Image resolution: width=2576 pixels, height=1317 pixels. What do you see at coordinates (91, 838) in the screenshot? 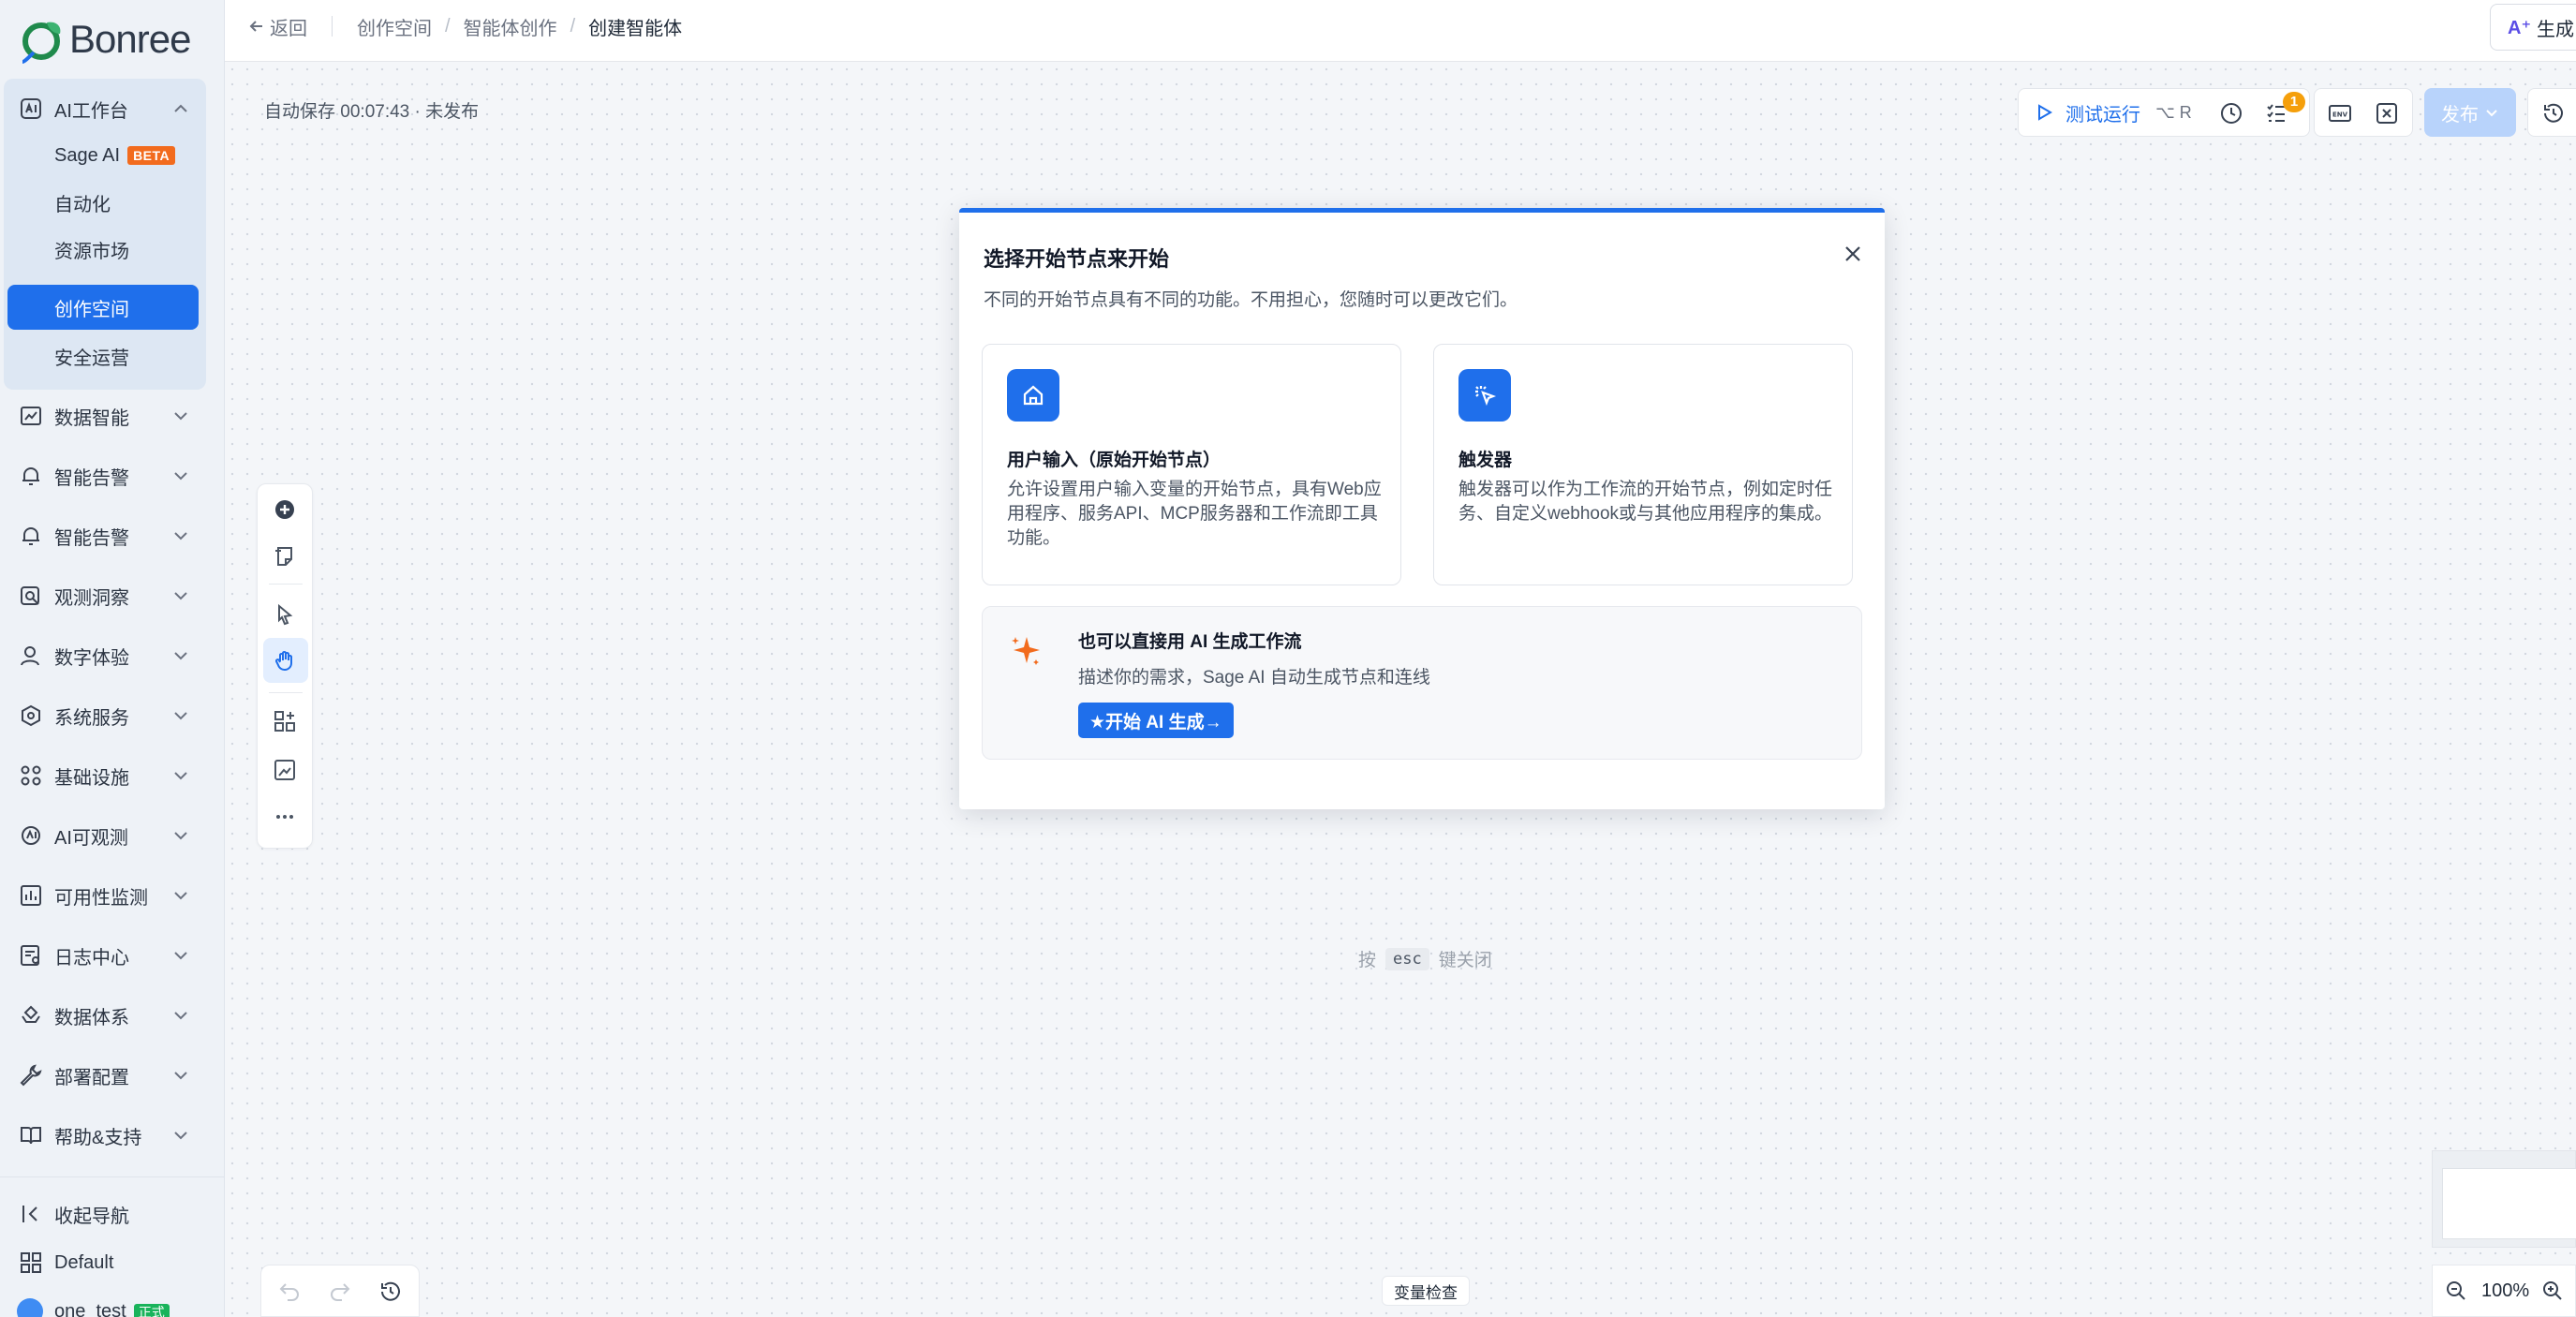
I see `nav-label: AI可观测` at bounding box center [91, 838].